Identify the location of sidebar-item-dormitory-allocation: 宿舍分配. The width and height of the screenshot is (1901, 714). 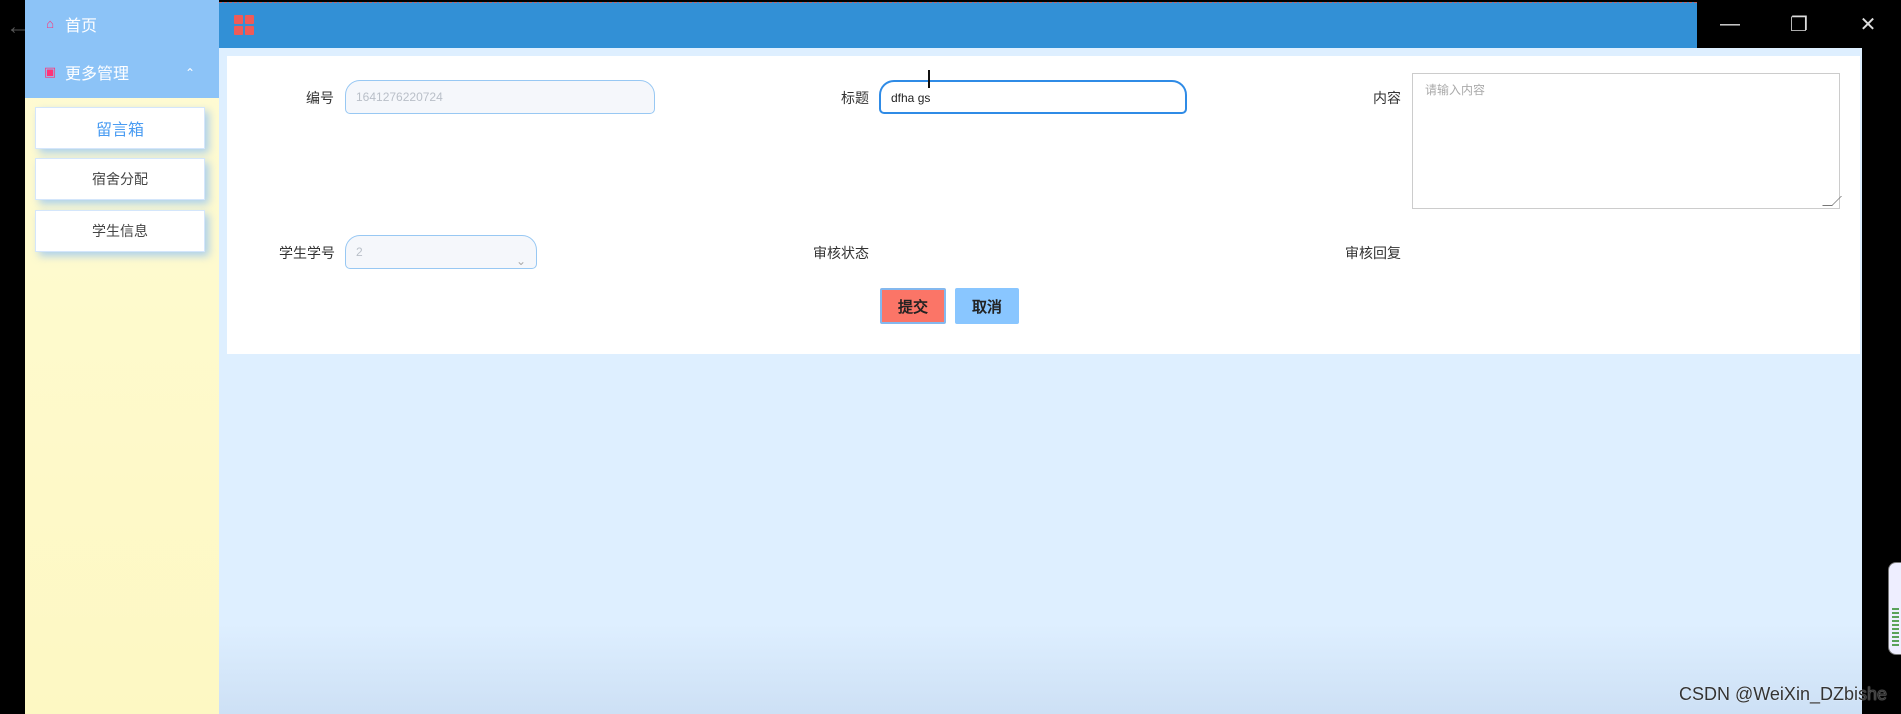
(120, 179).